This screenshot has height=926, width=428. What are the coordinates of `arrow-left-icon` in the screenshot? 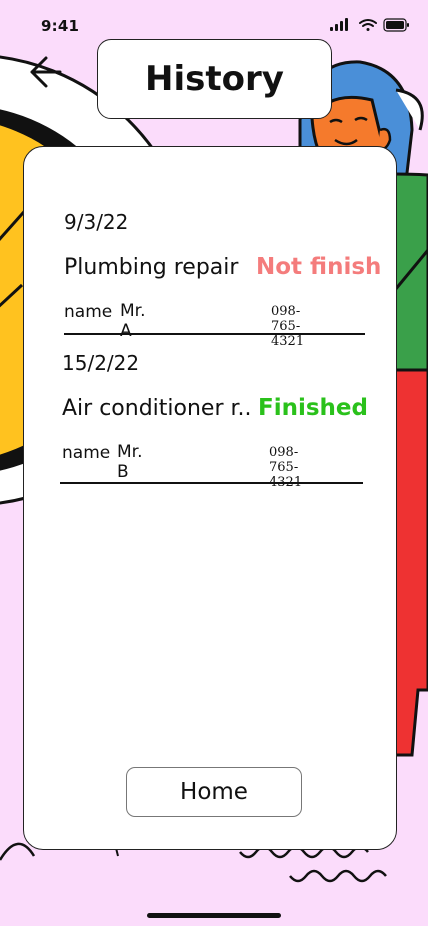 It's located at (46, 72).